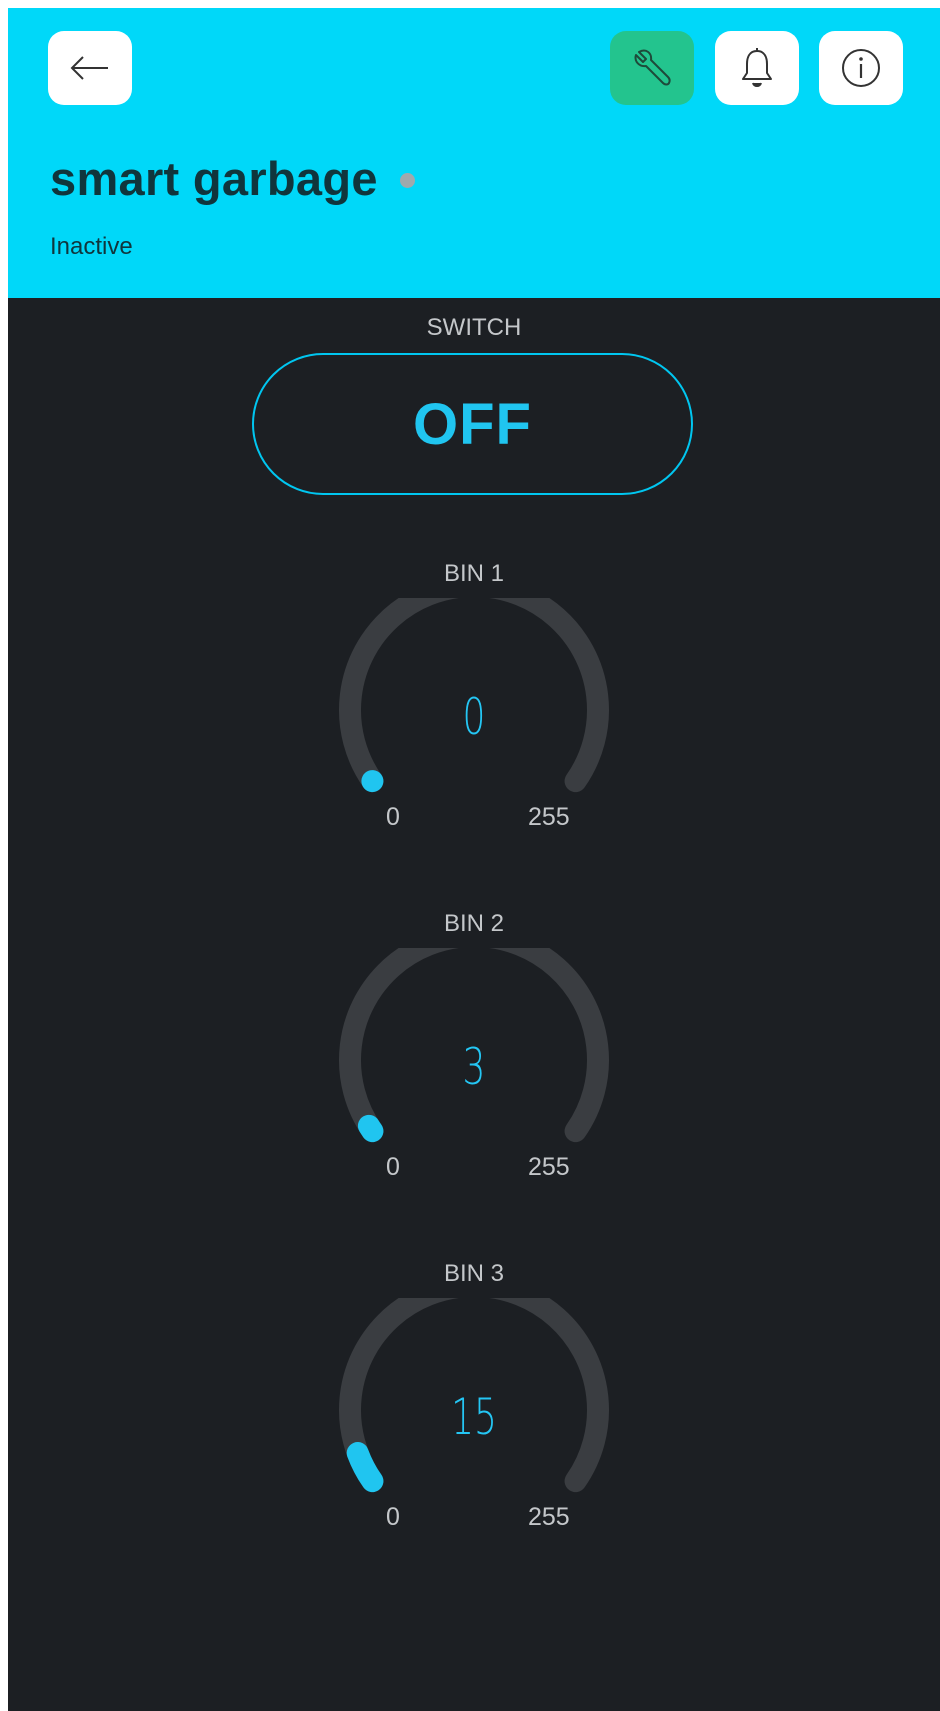 The height and width of the screenshot is (1711, 940). Describe the element at coordinates (214, 178) in the screenshot. I see `device-title: smart garbage` at that location.